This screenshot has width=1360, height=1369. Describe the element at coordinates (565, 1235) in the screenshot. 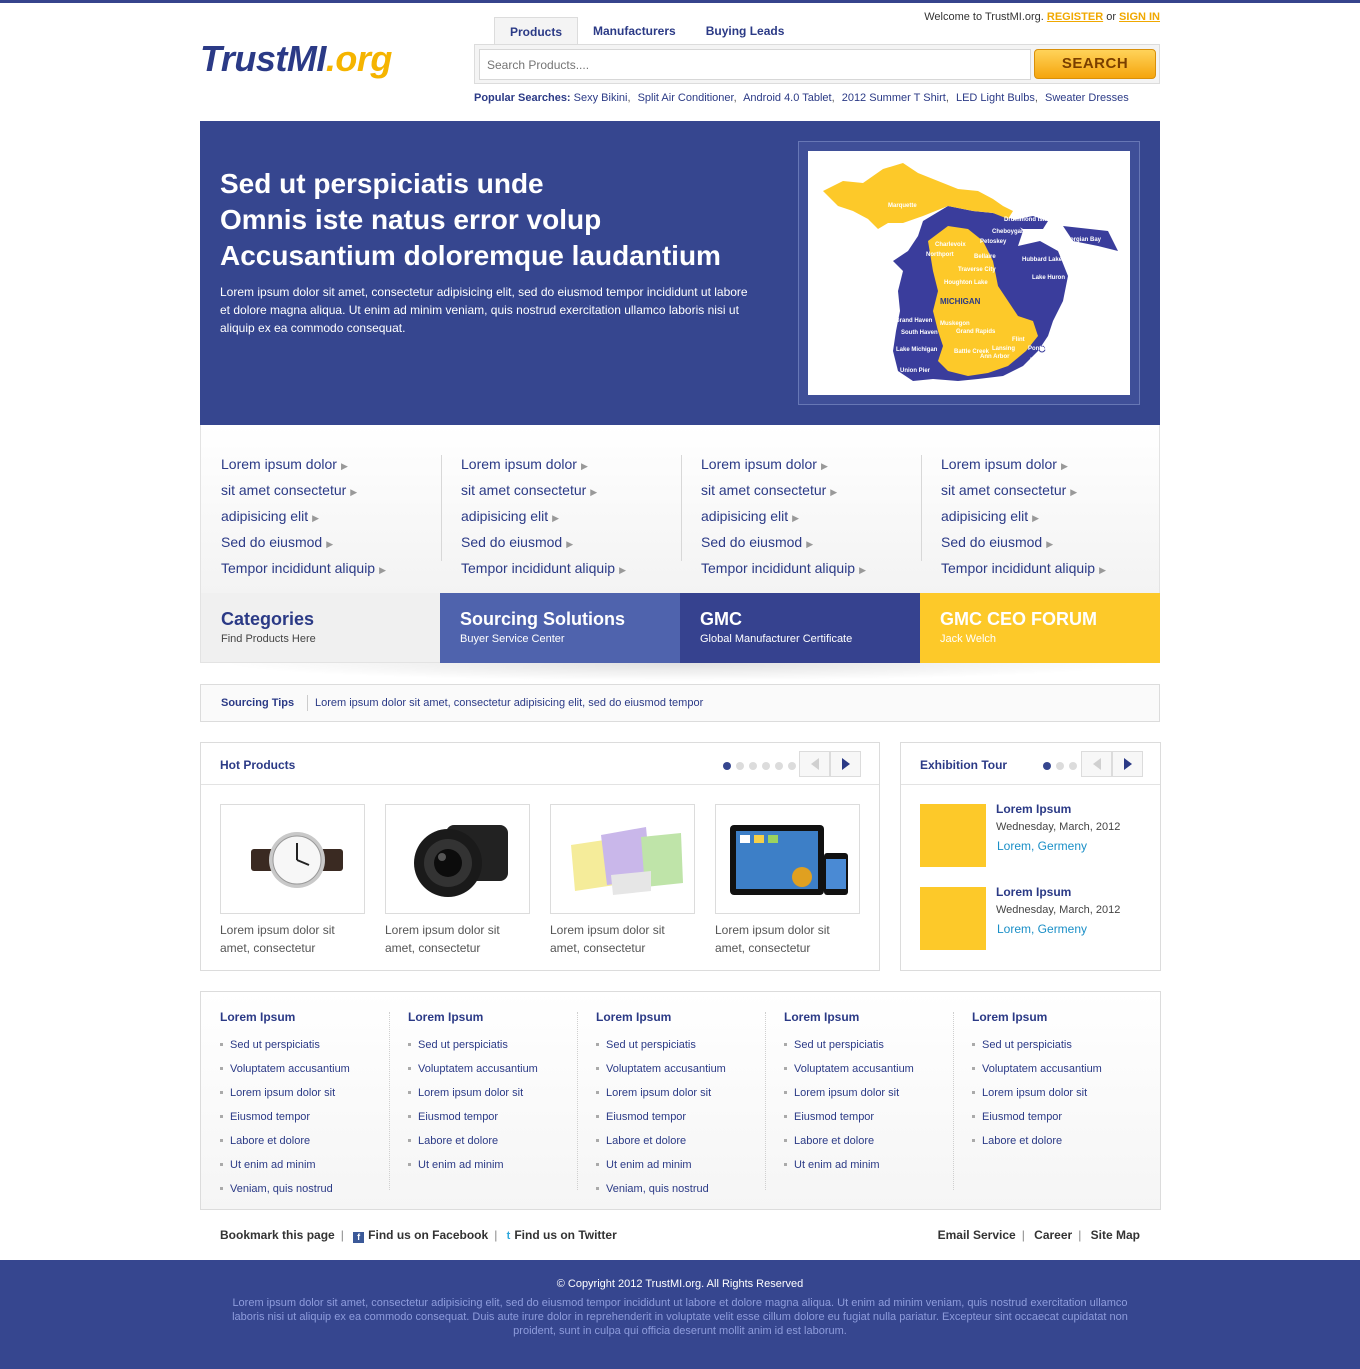

I see `twitter-link: Find us on Twitter` at that location.